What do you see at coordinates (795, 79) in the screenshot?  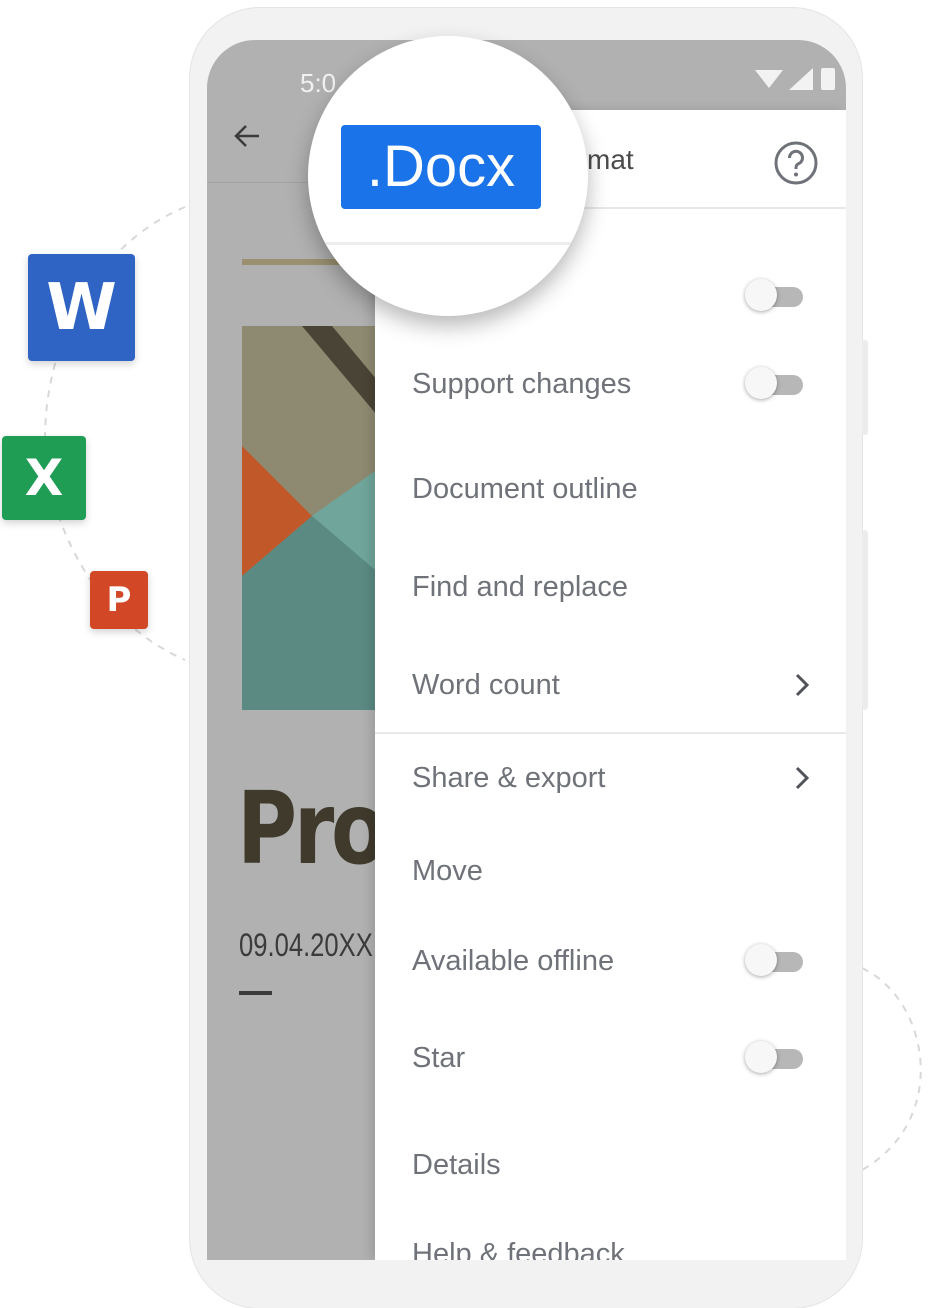 I see `status-icons` at bounding box center [795, 79].